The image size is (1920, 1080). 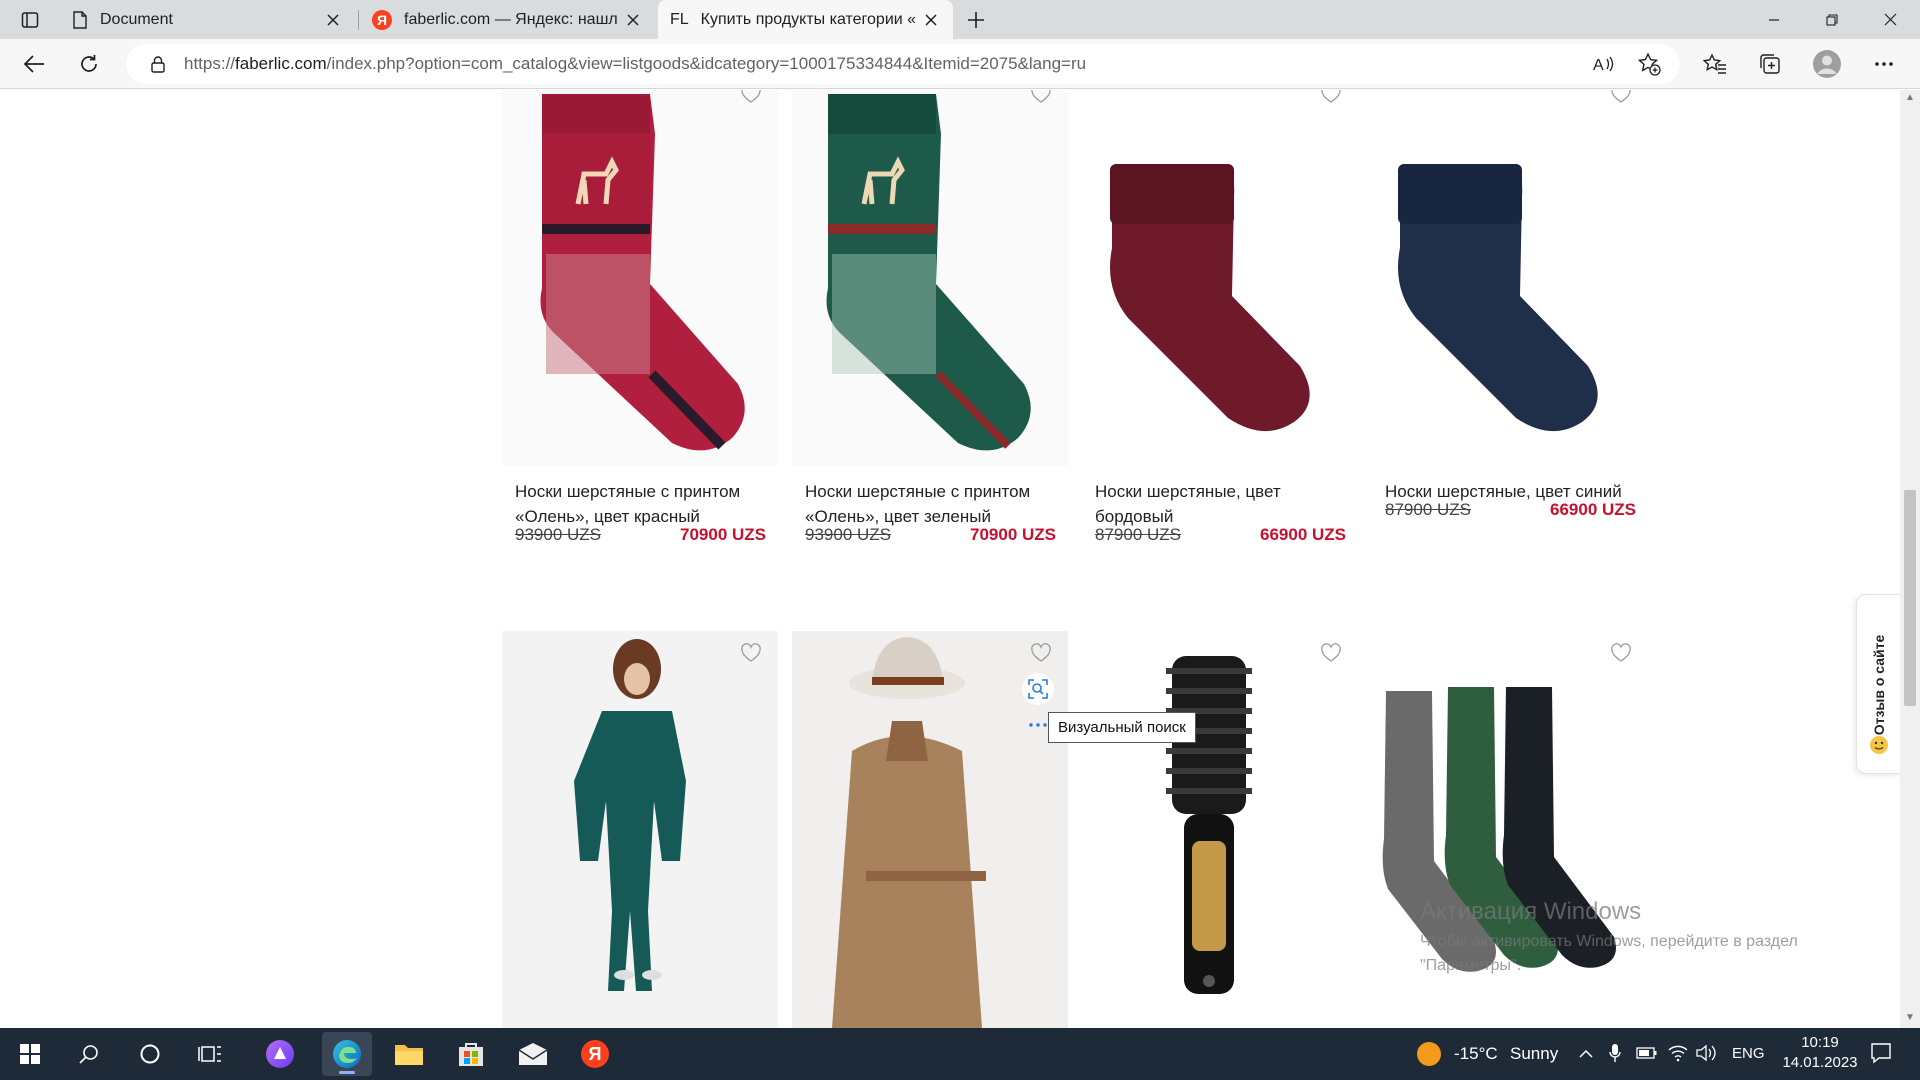 What do you see at coordinates (976, 20) in the screenshot?
I see `new-tab-button` at bounding box center [976, 20].